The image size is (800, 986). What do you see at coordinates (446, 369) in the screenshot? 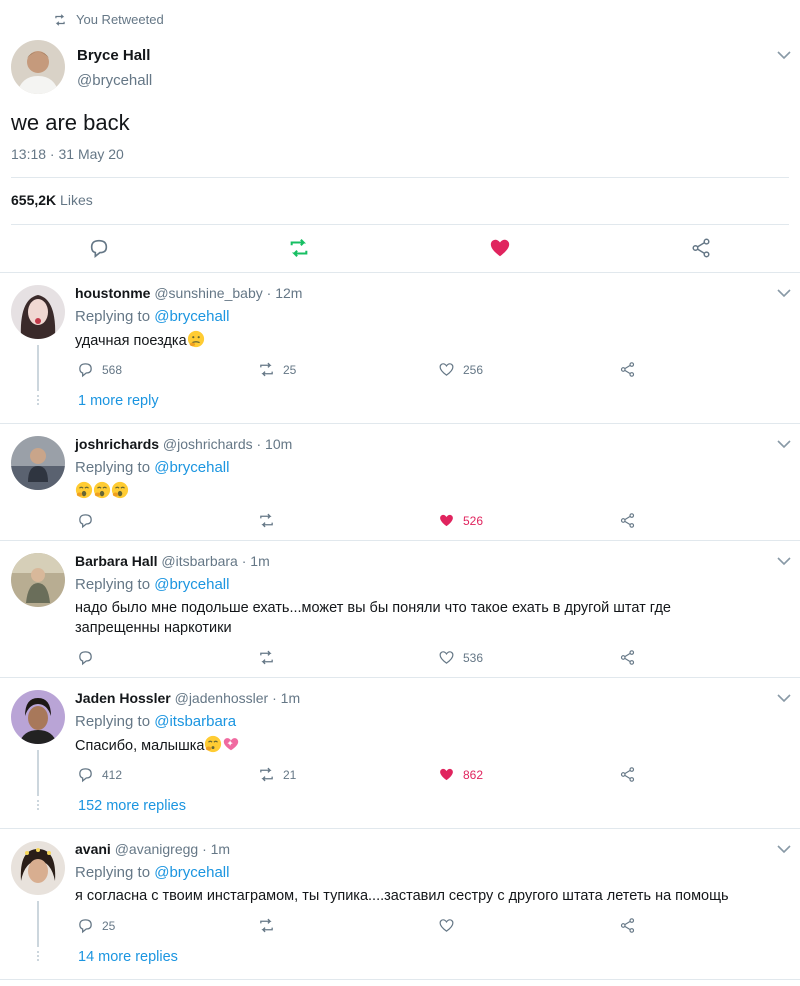
I see `heart-icon` at bounding box center [446, 369].